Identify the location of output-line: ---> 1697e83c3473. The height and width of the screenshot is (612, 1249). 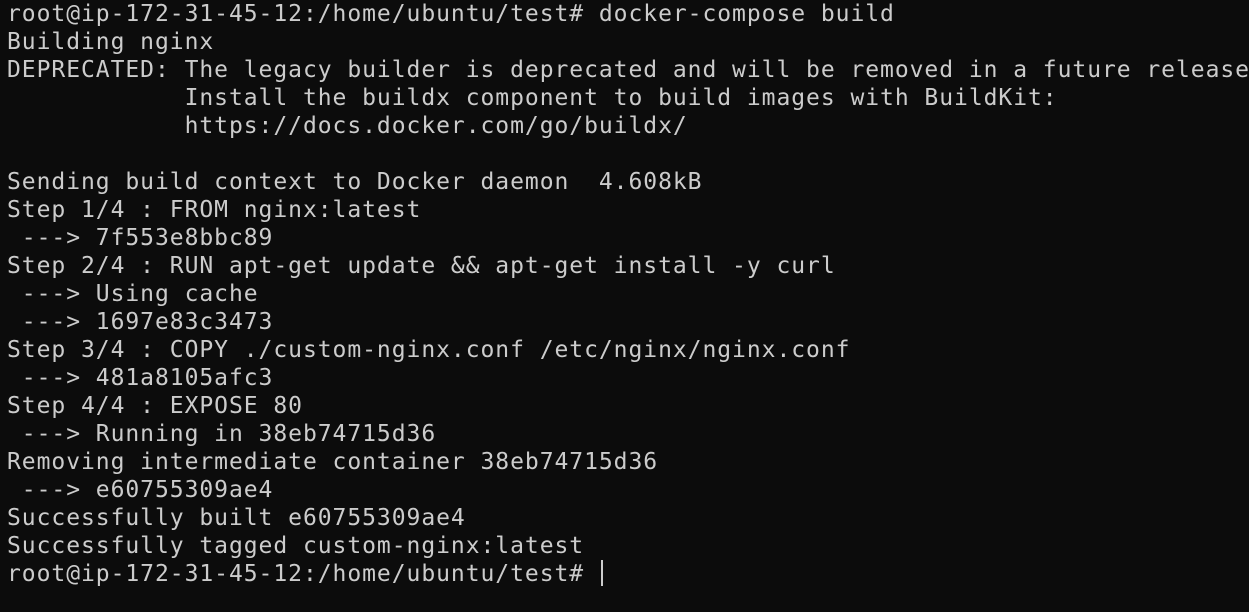
(140, 322).